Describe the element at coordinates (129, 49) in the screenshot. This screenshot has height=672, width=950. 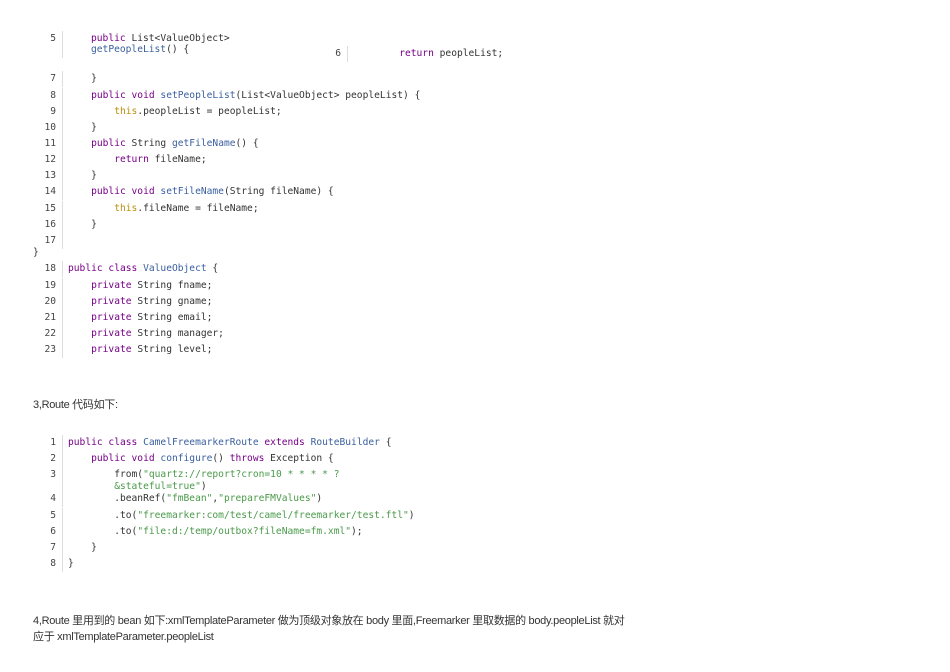
I see `identifier-token: getPeopleList` at that location.